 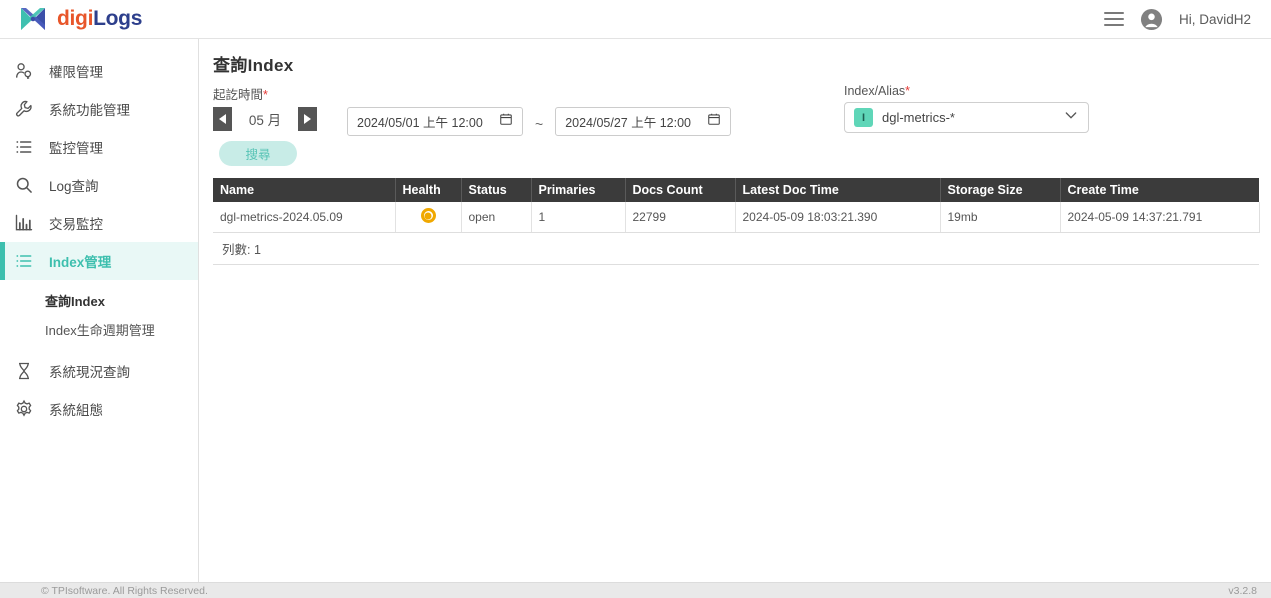 What do you see at coordinates (33, 19) in the screenshot?
I see `digilogs-logo-icon` at bounding box center [33, 19].